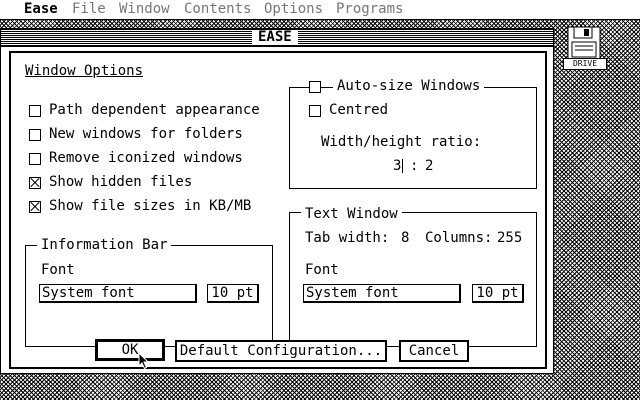  I want to click on columns-label: Columns:, so click(459, 238).